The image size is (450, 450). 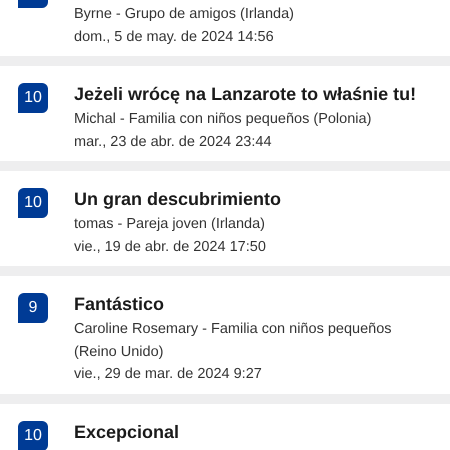 What do you see at coordinates (245, 94) in the screenshot?
I see `review-title: Jeżeli wrócę na Lanzarote to właśnie tu!` at bounding box center [245, 94].